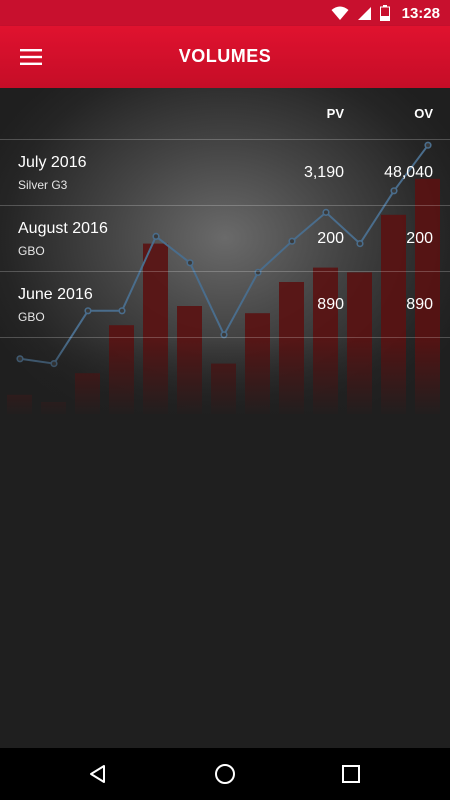 The image size is (450, 800). I want to click on row-ov-value: 890, so click(419, 304).